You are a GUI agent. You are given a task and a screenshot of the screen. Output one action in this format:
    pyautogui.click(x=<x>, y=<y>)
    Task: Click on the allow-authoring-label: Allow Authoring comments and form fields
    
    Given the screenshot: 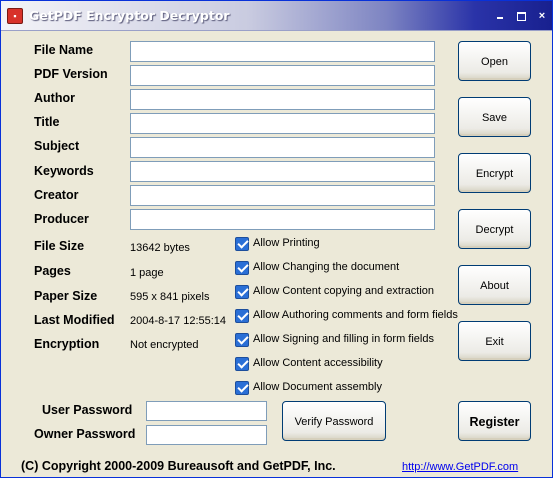 What is the action you would take?
    pyautogui.click(x=355, y=315)
    